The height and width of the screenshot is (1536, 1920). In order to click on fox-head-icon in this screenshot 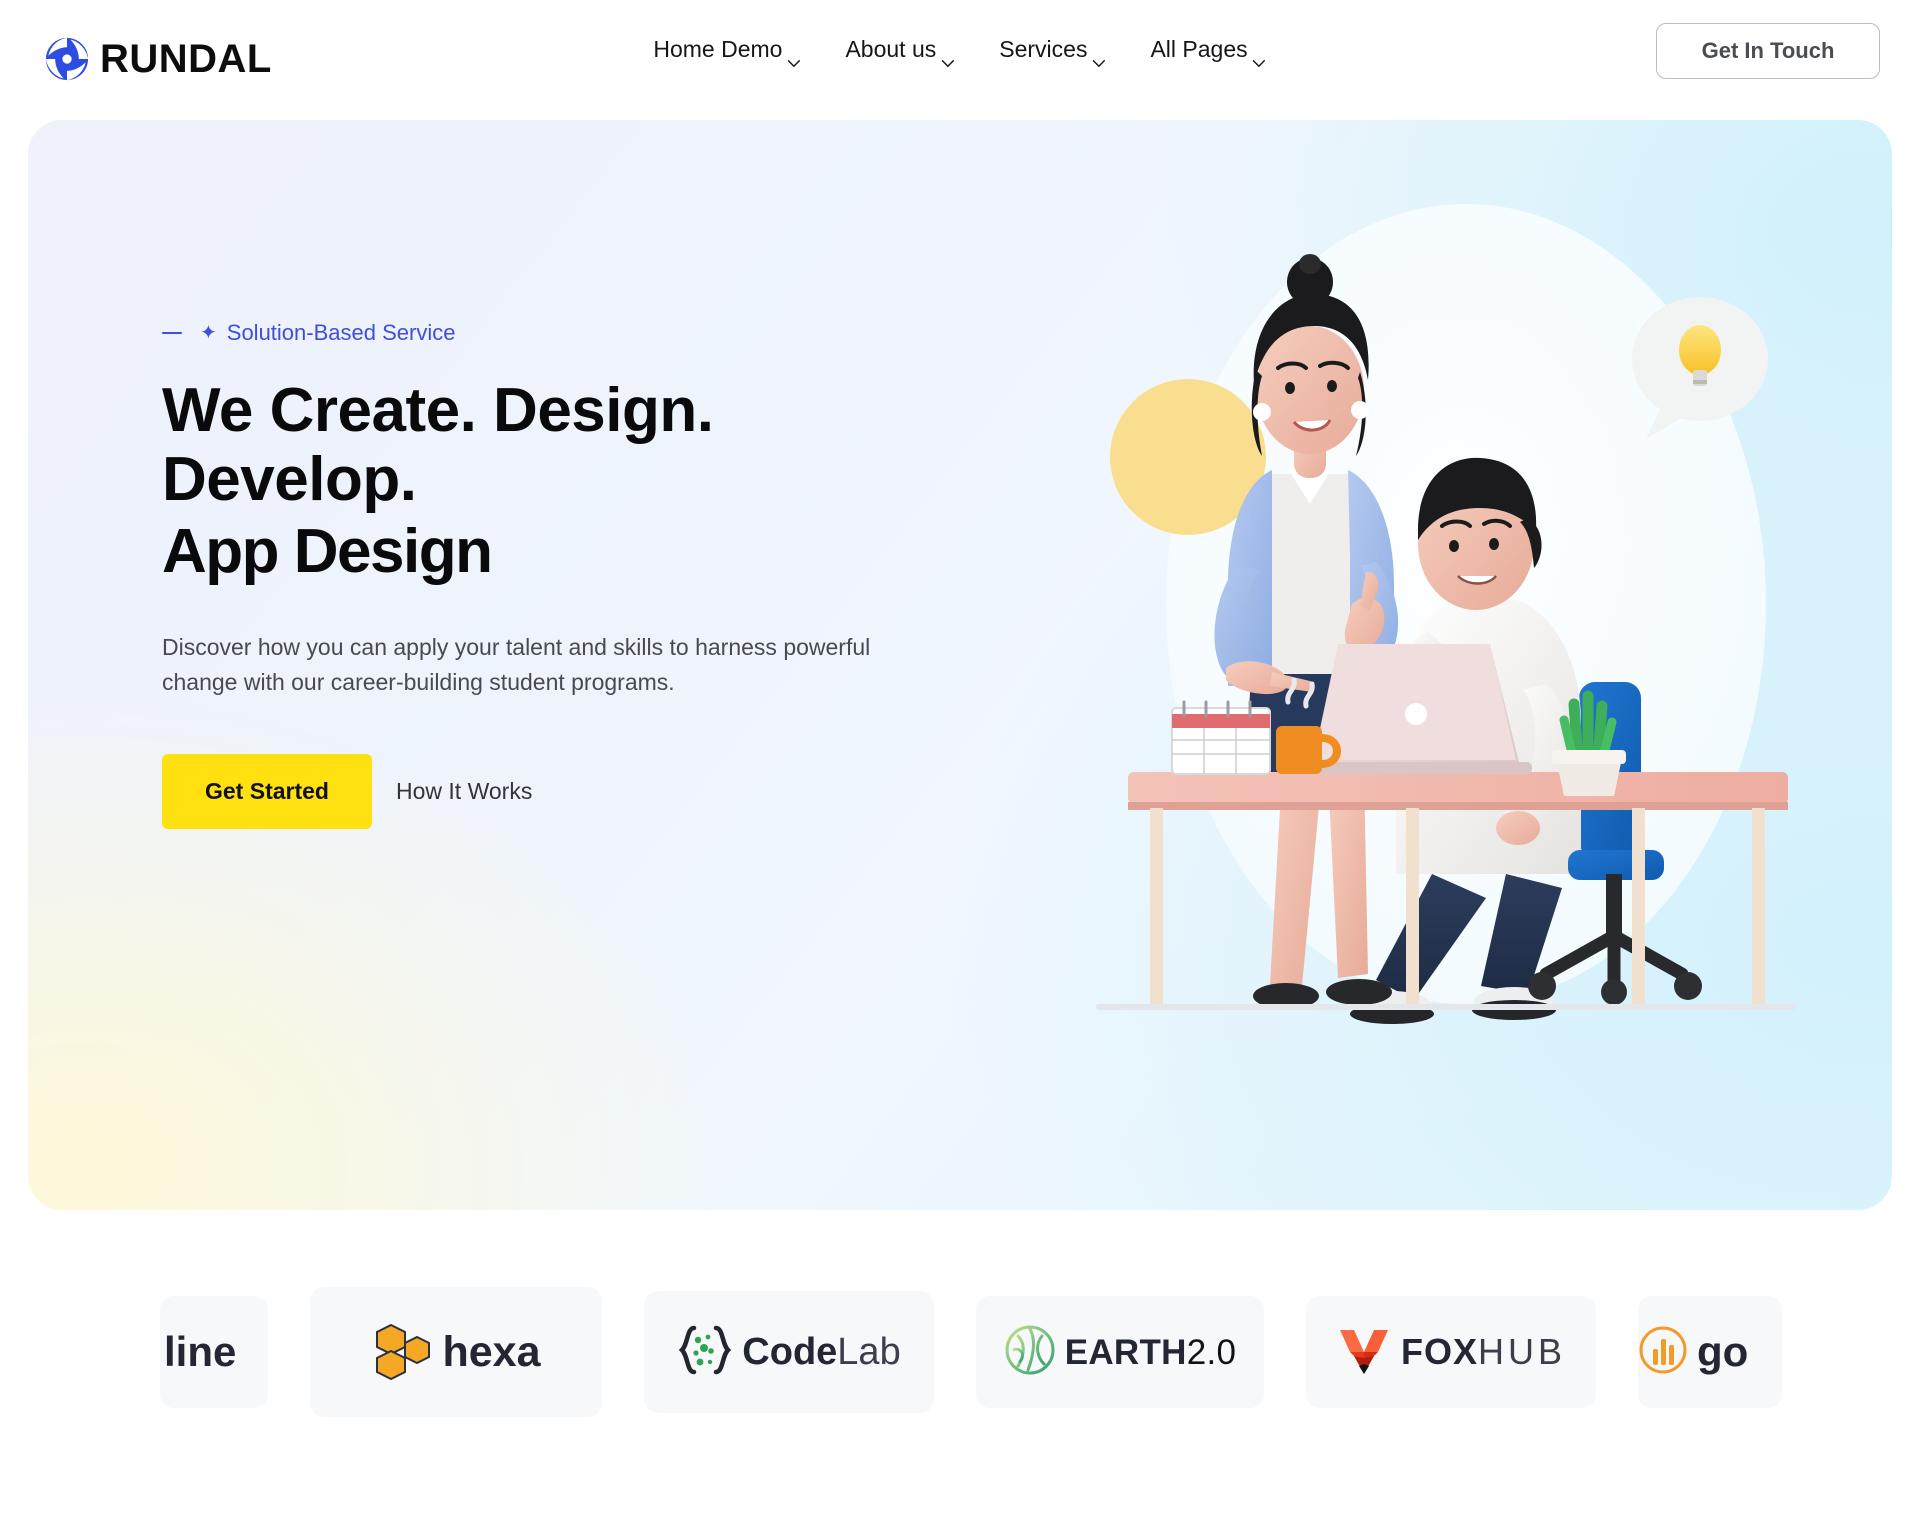, I will do `click(1364, 1352)`.